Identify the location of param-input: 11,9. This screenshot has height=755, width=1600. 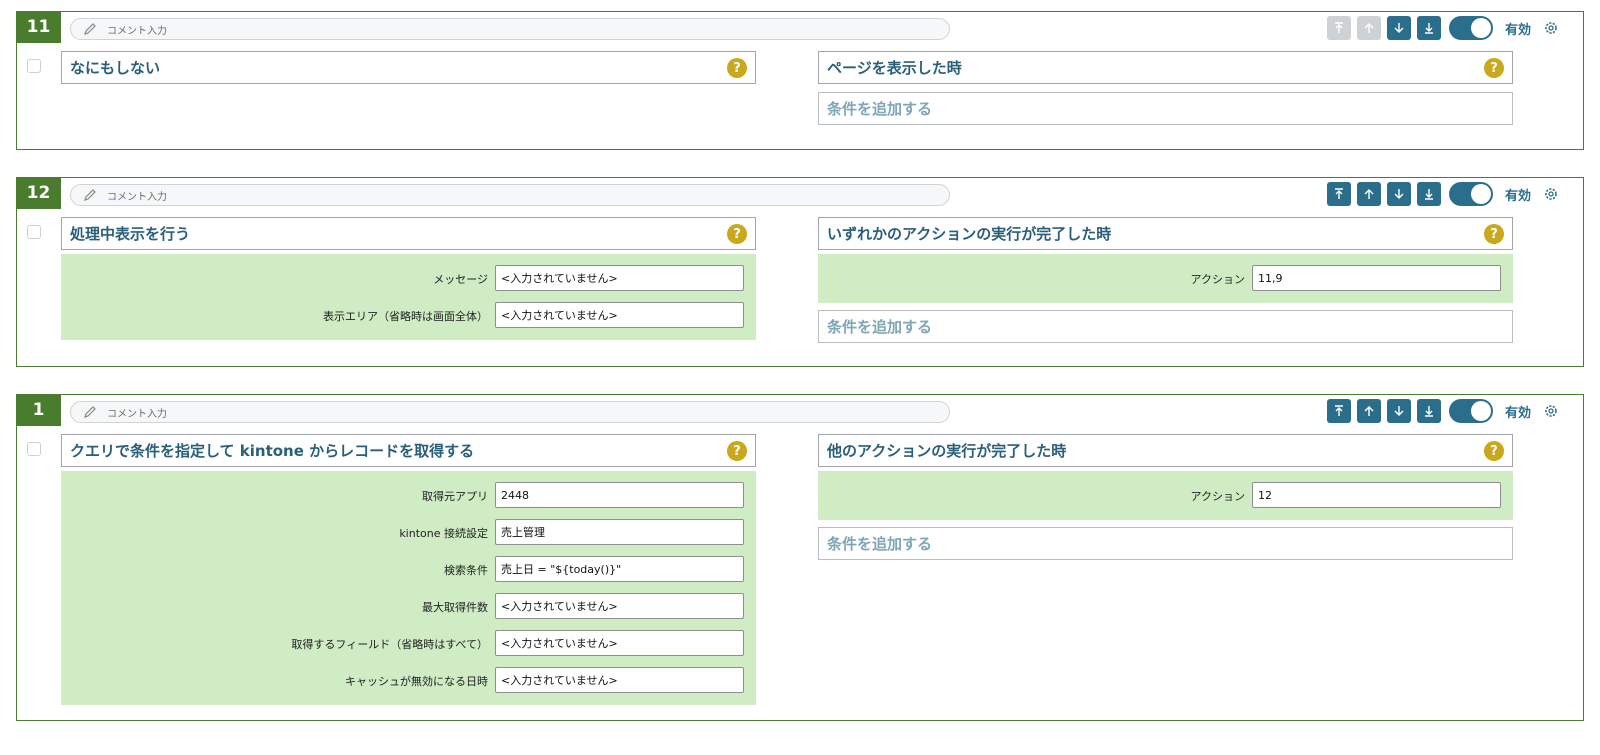
(1376, 278).